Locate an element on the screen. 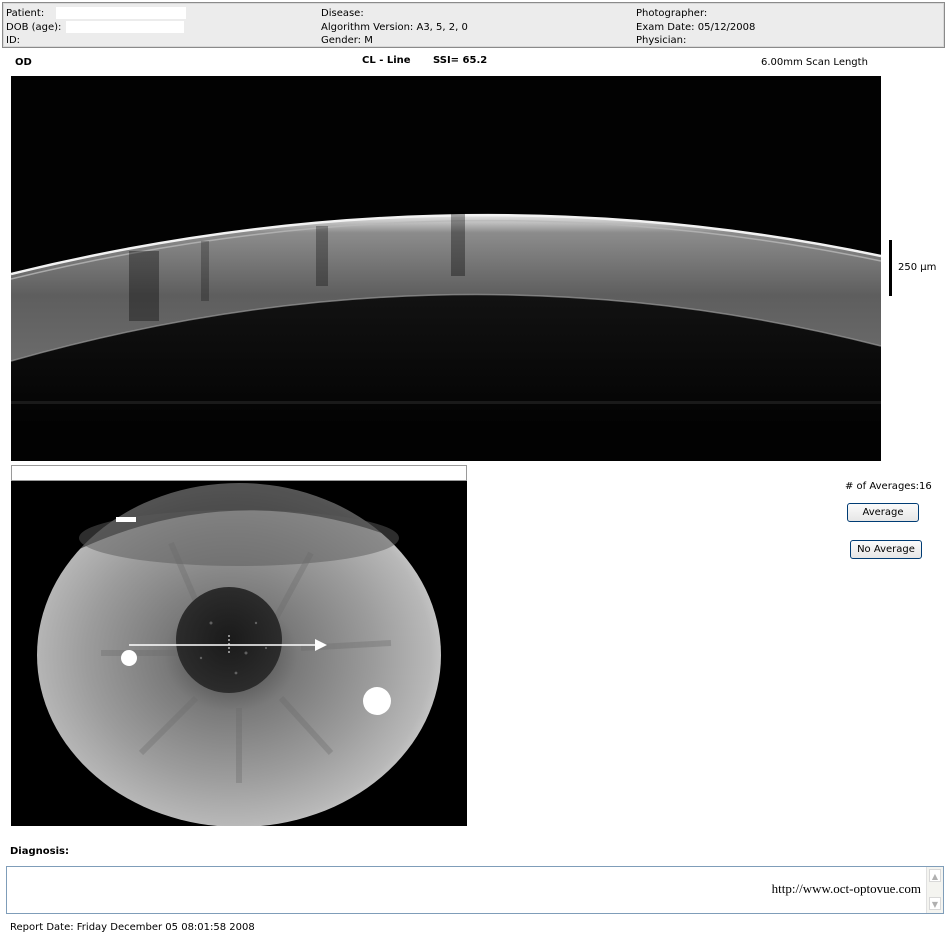 This screenshot has height=937, width=948. dob-redaction is located at coordinates (125, 26).